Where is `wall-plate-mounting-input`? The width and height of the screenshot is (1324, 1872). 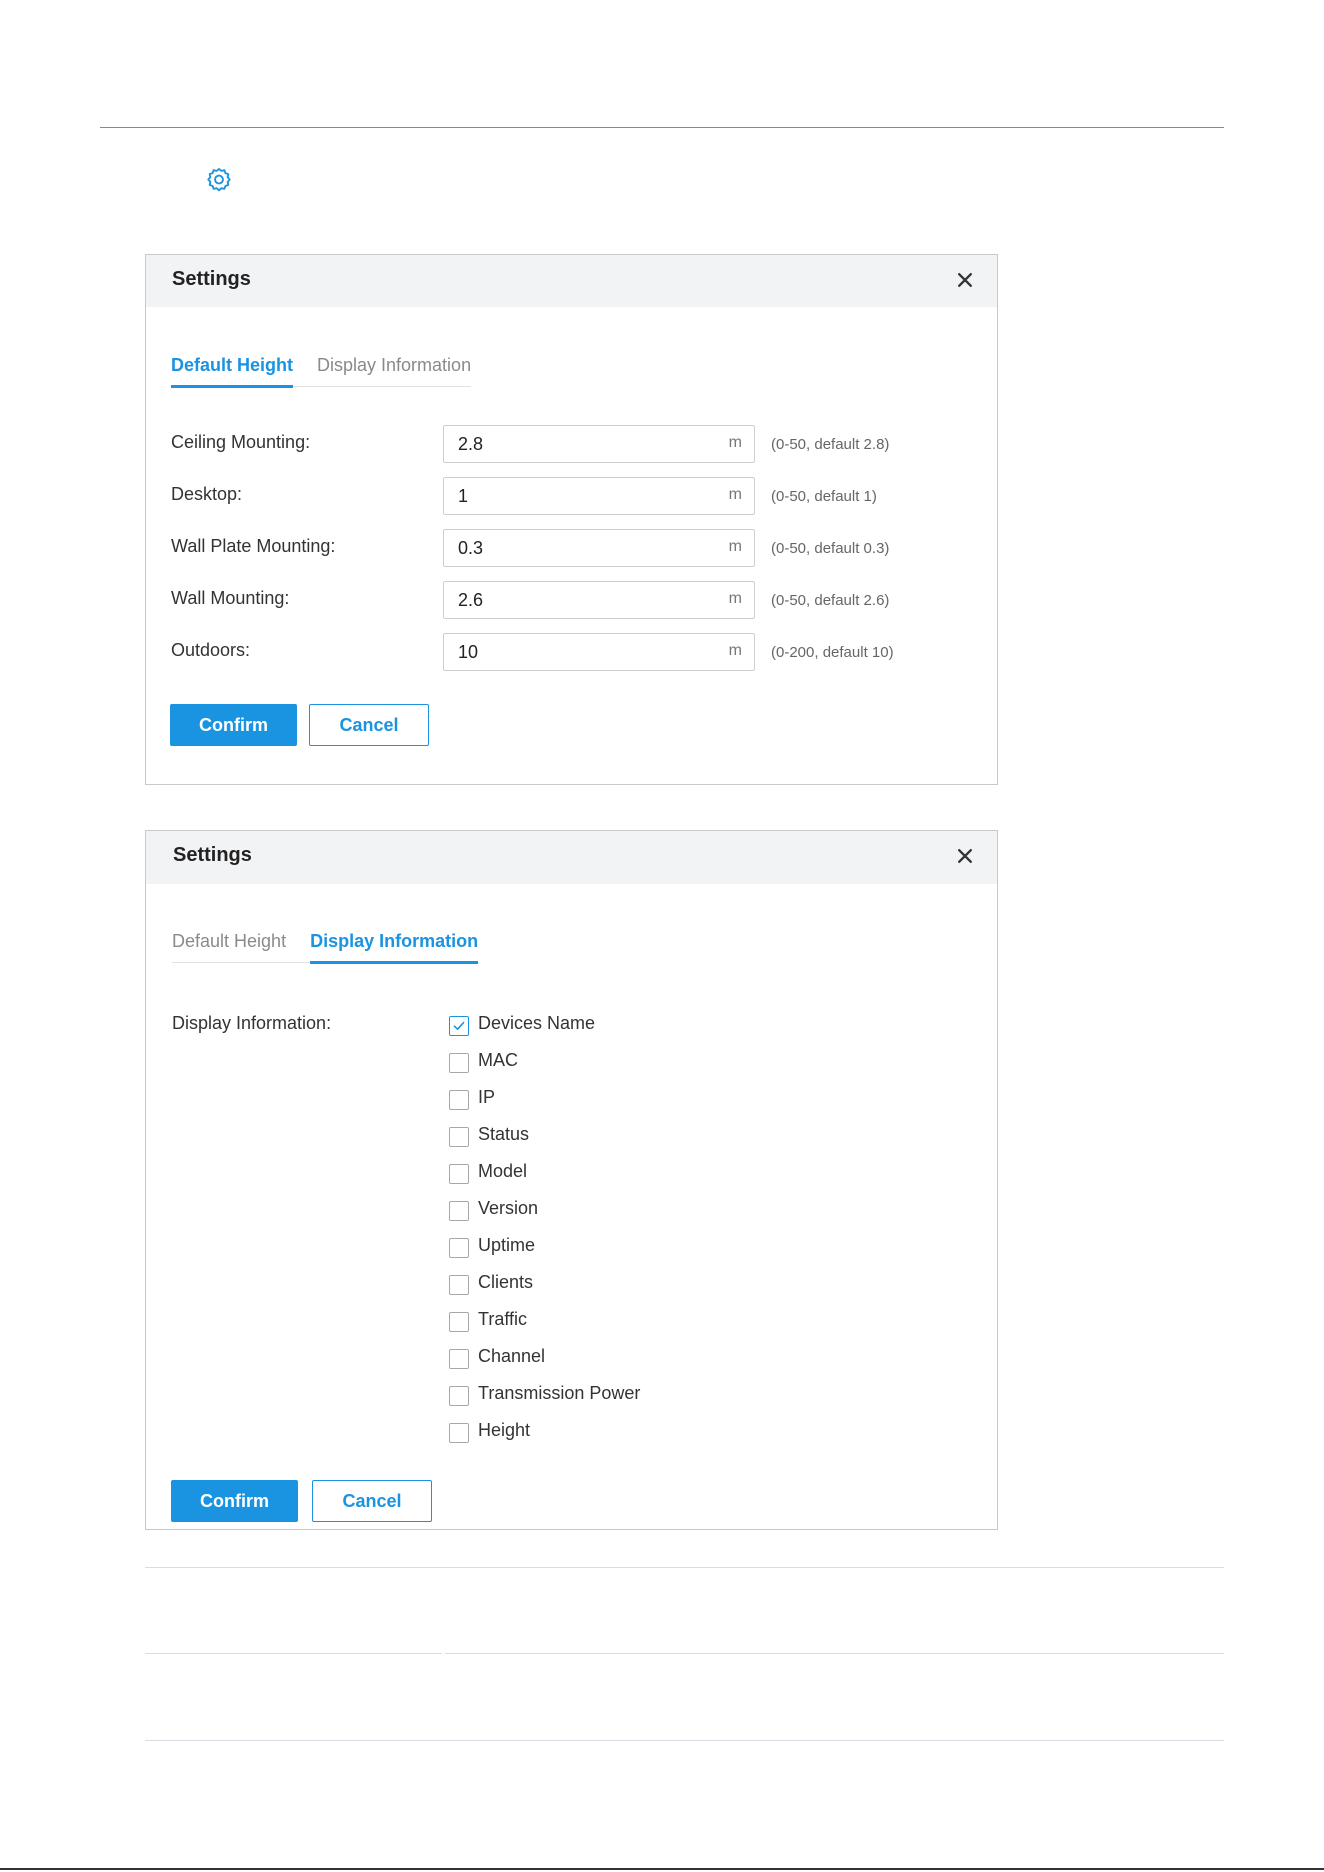 wall-plate-mounting-input is located at coordinates (573, 548).